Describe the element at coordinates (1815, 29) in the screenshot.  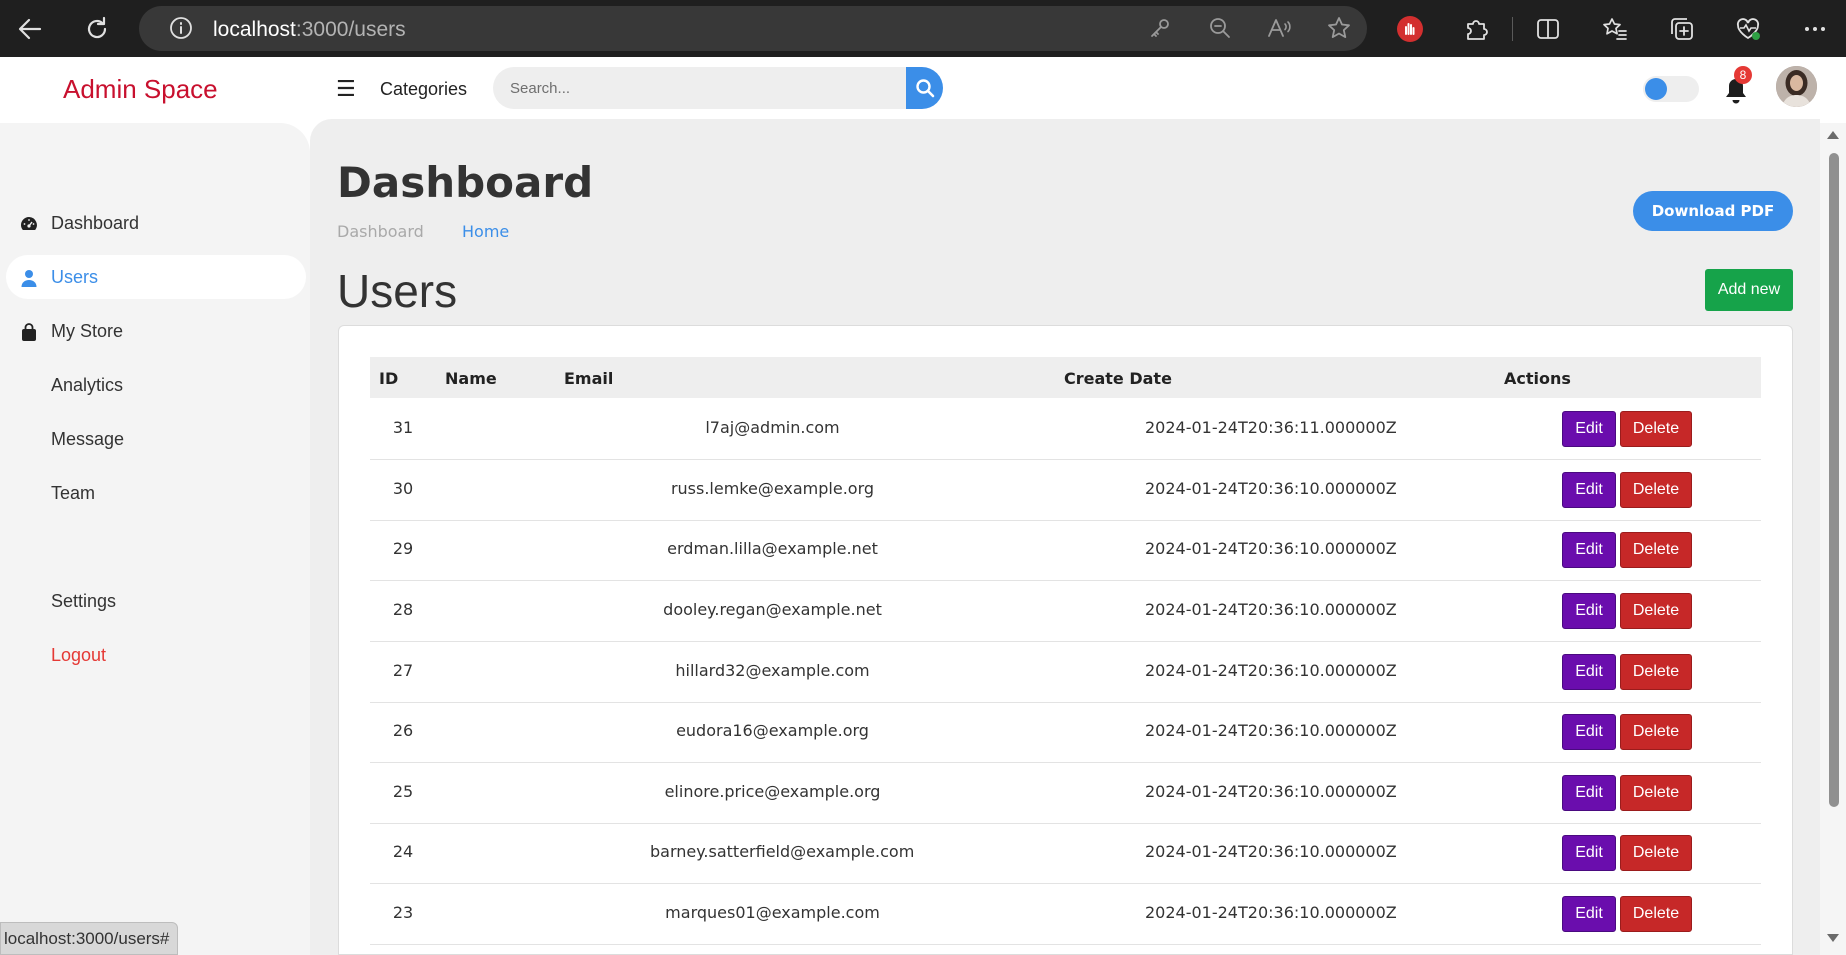
I see `more-menu-icon` at that location.